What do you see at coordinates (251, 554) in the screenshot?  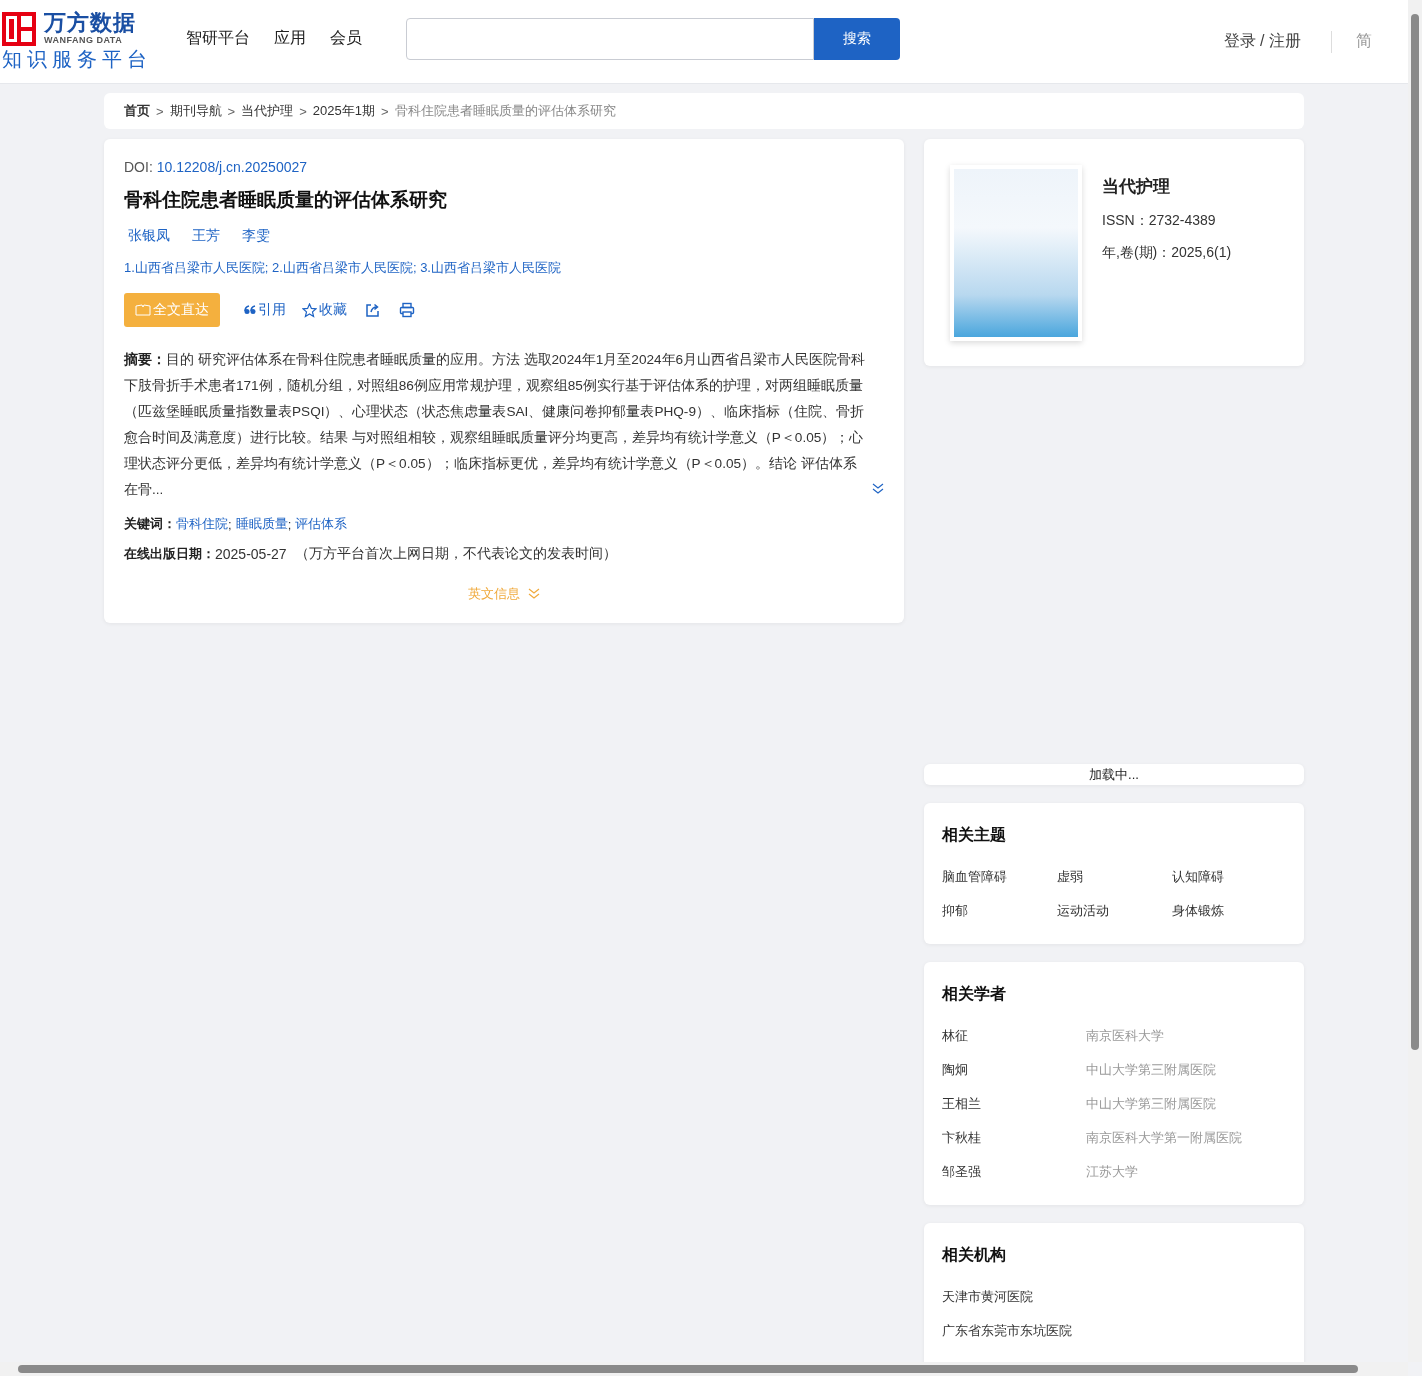 I see `publish-date: 2025-05-27` at bounding box center [251, 554].